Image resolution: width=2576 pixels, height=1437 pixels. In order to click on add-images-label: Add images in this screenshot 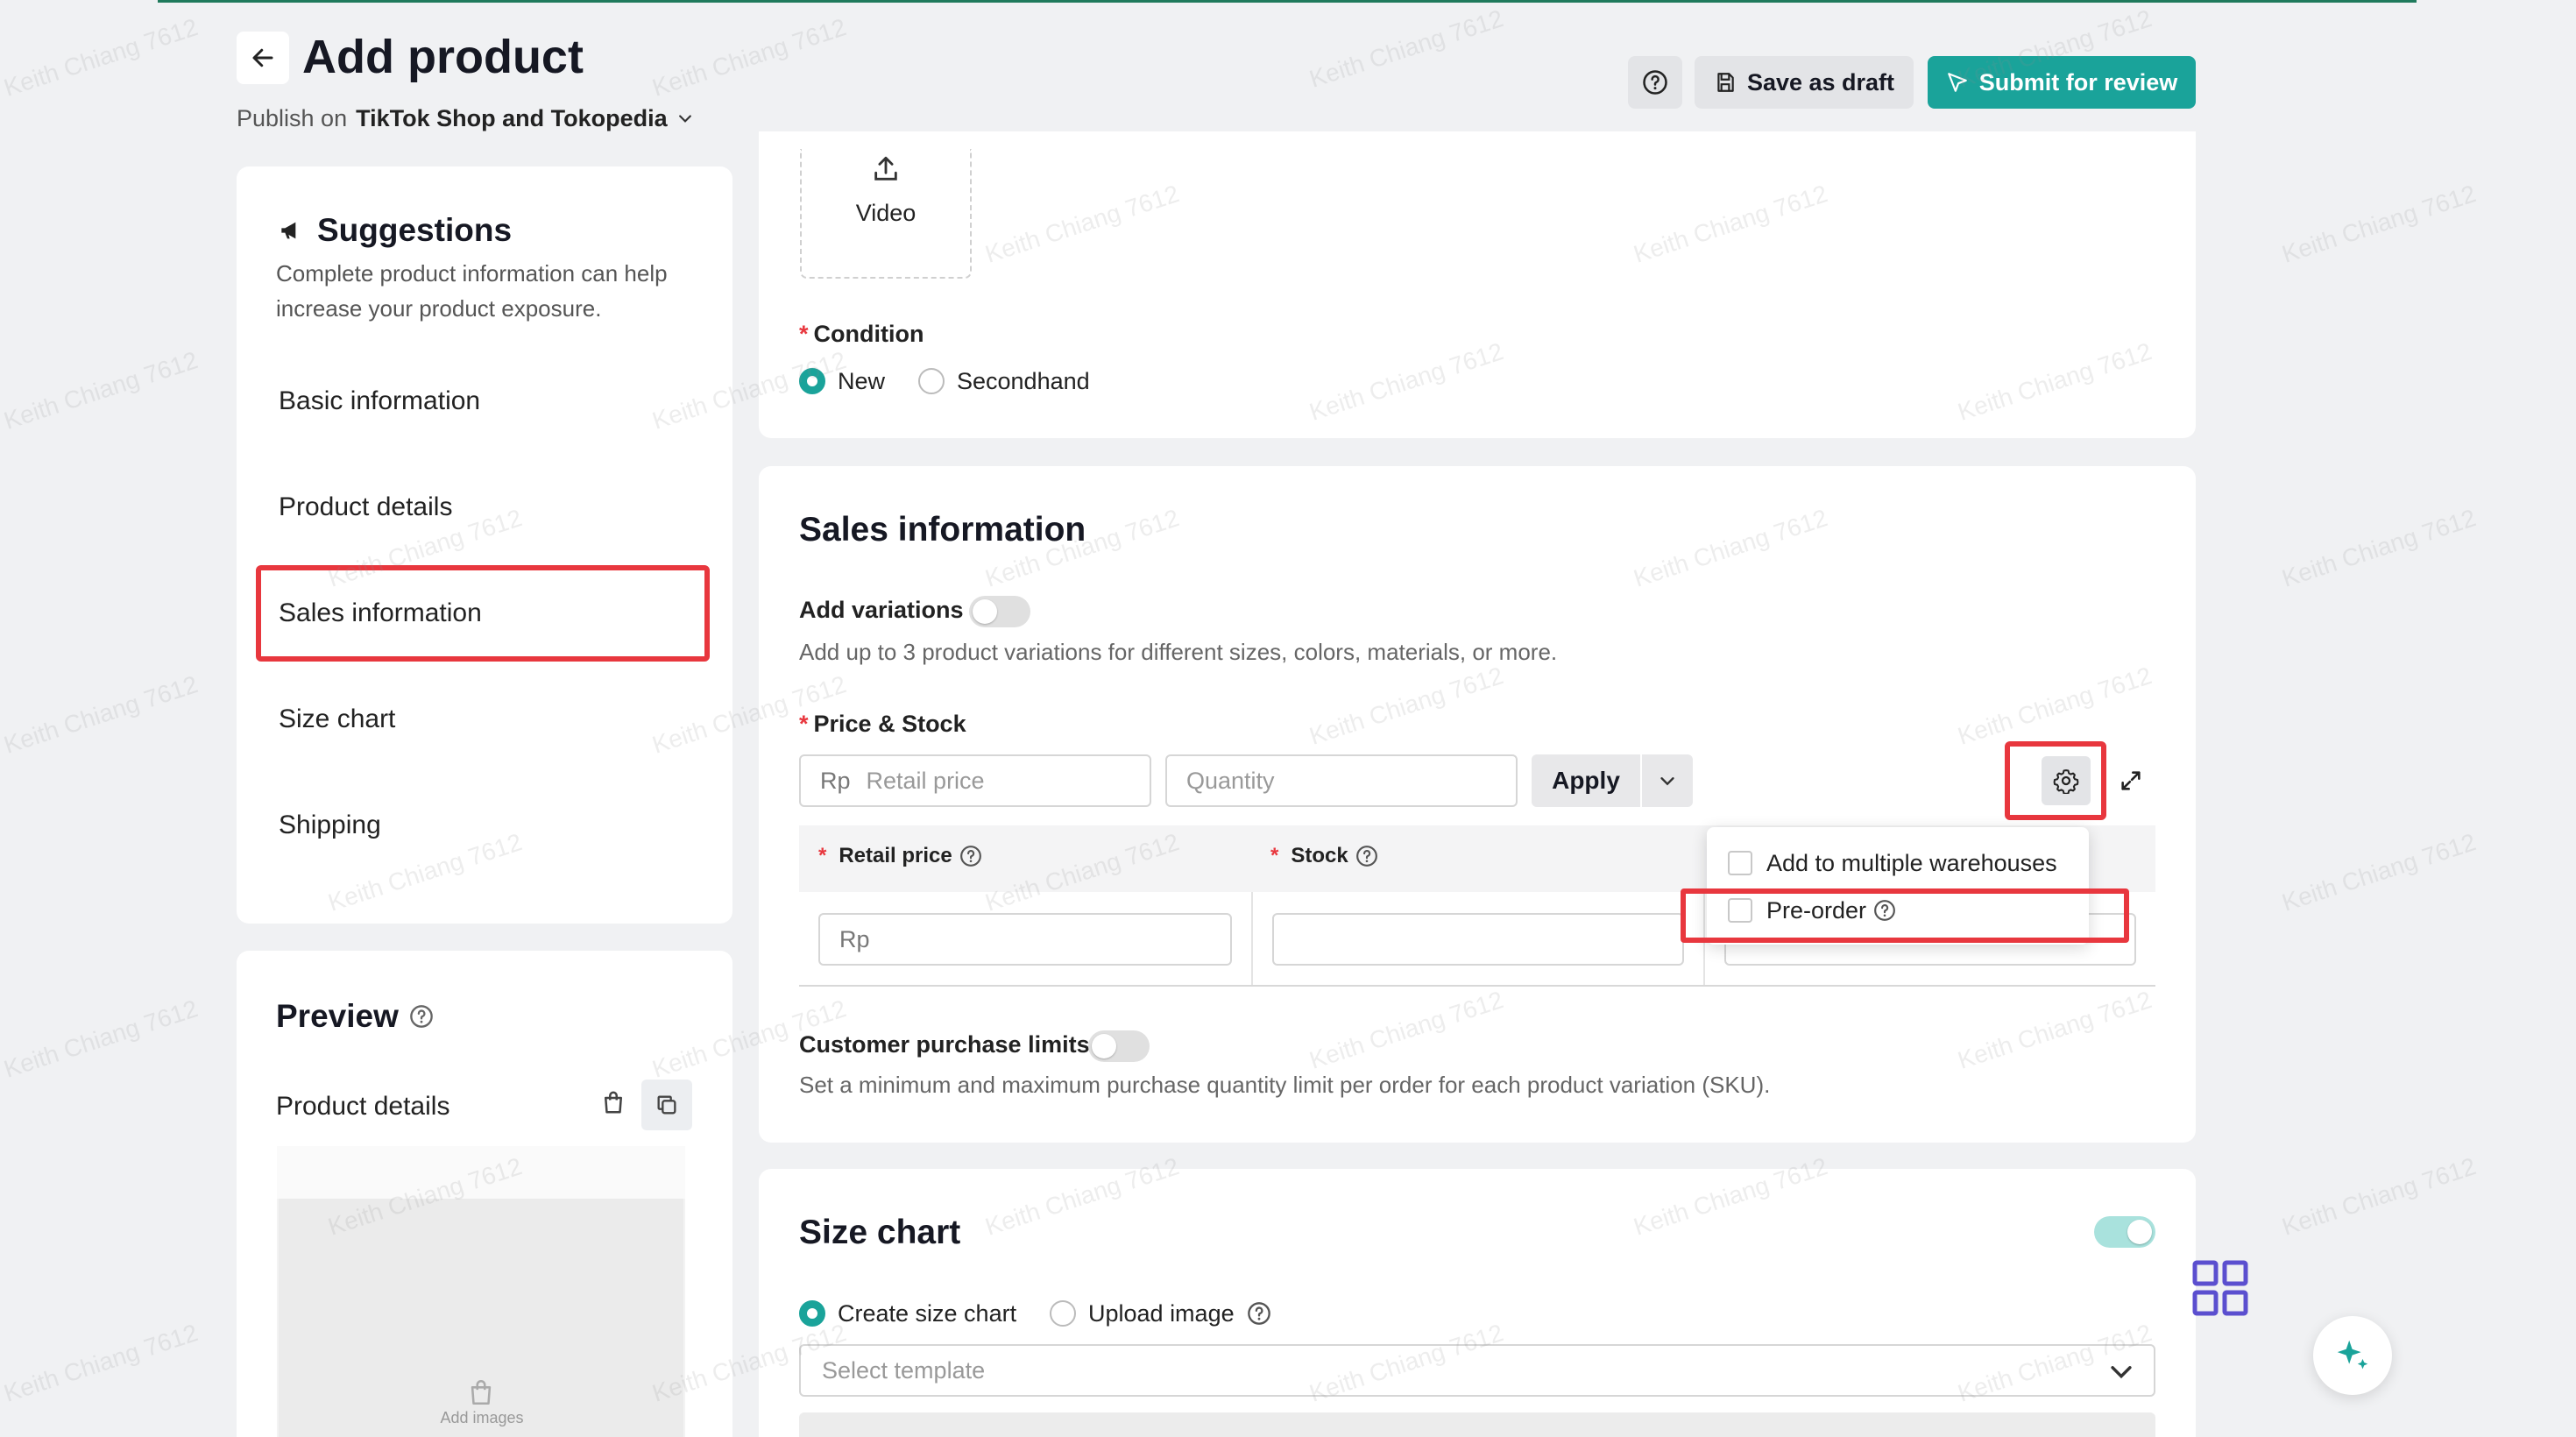, I will do `click(482, 1417)`.